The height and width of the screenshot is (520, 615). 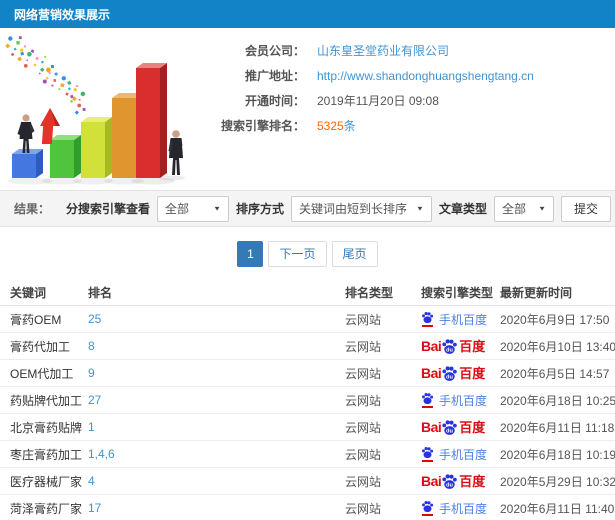 What do you see at coordinates (307, 454) in the screenshot?
I see `table-row: 枣庄膏药加工 1,4,6 云网站 手机百度 2020年6月18日 10:19` at bounding box center [307, 454].